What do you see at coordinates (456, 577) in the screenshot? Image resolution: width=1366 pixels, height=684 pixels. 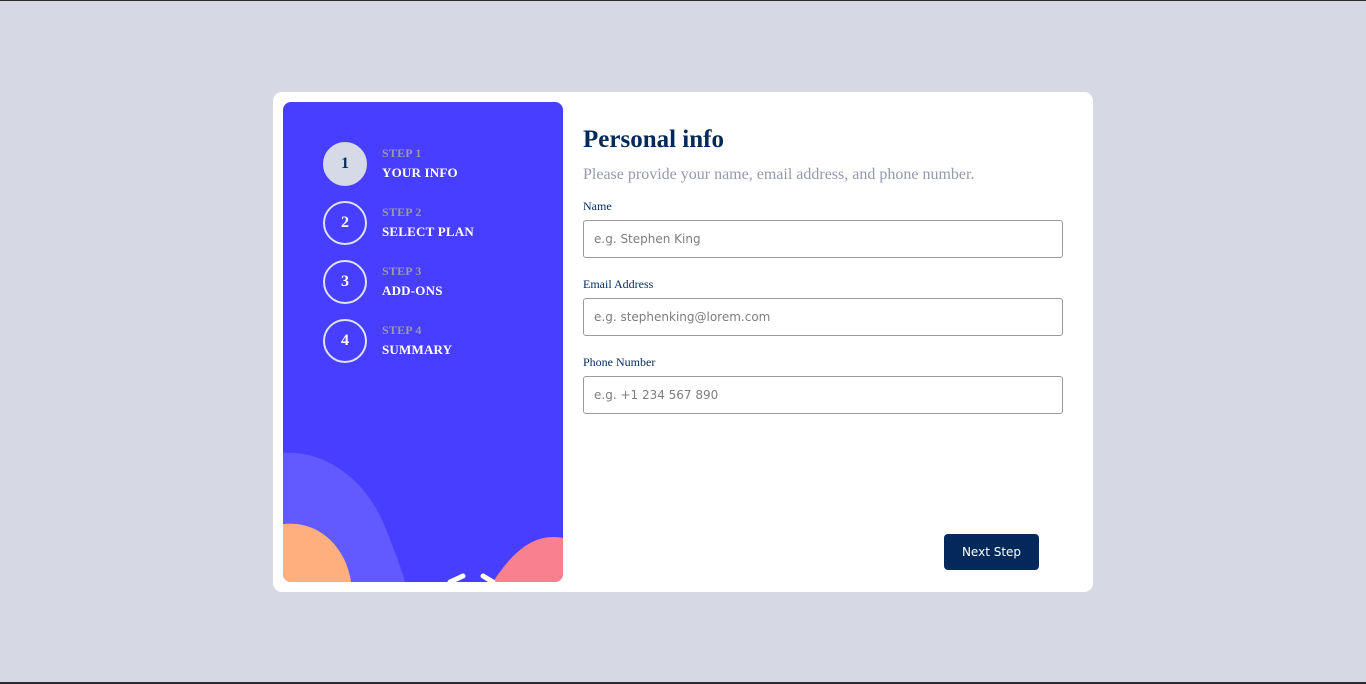 I see `chevron-shape-left` at bounding box center [456, 577].